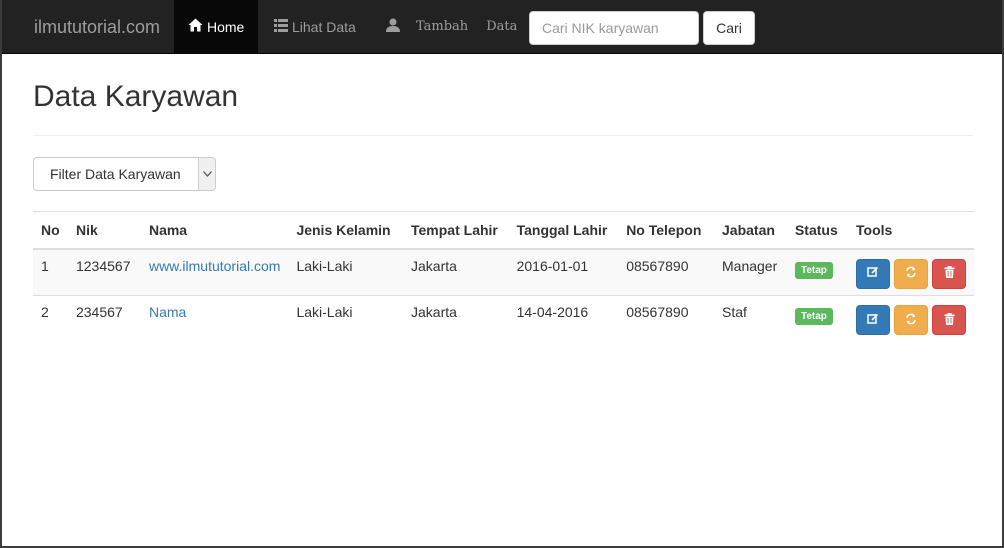  I want to click on user-icon, so click(393, 27).